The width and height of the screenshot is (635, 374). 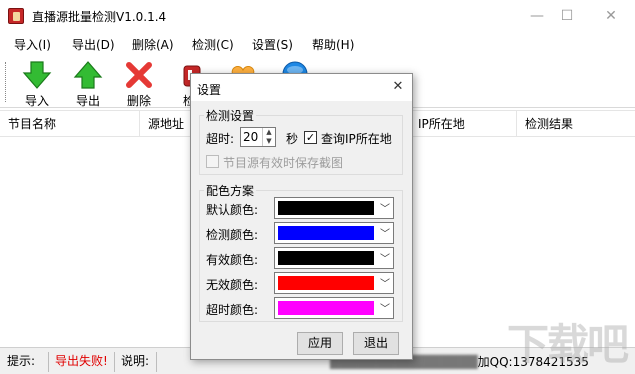 I want to click on toolbar-grip, so click(x=6, y=82).